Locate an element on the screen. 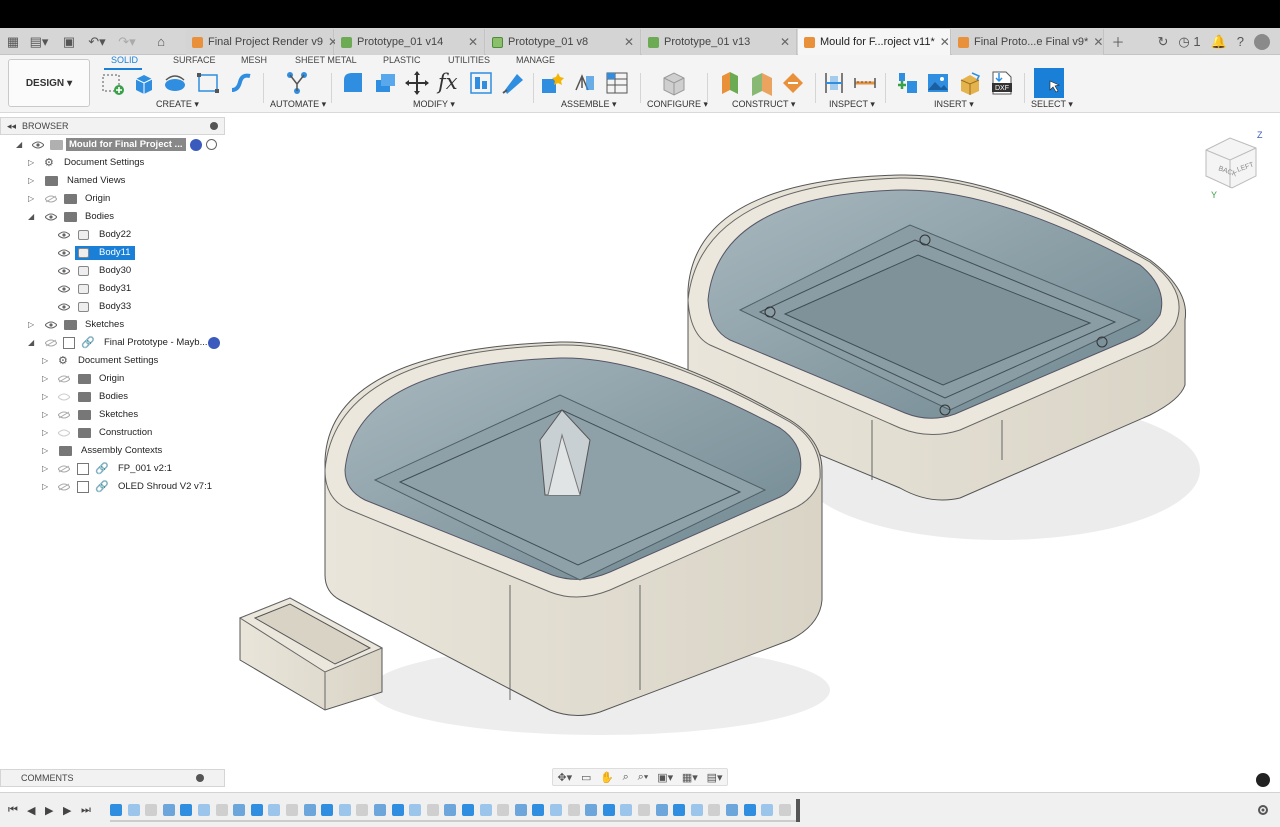 This screenshot has width=1280, height=827. tree-item-oled-shroud: ▷ 🔗 OLED Shroud V2 v7:1 is located at coordinates (112, 486).